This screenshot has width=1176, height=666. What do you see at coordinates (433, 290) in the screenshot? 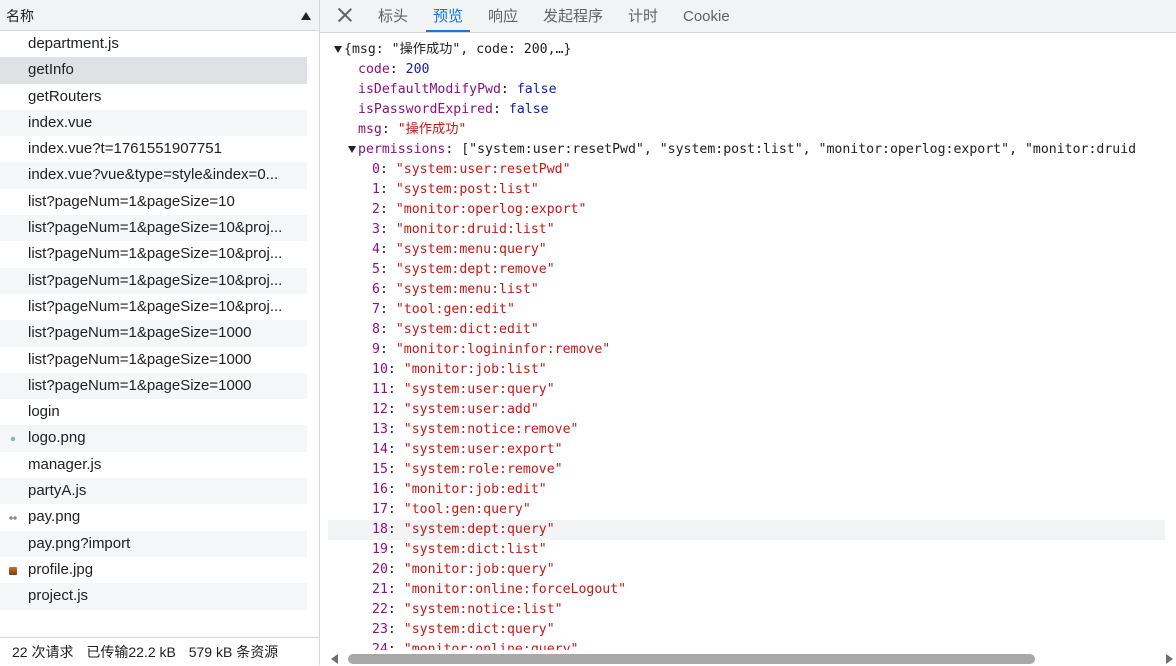
I see `permission-item: 6: "system:menu:list"` at bounding box center [433, 290].